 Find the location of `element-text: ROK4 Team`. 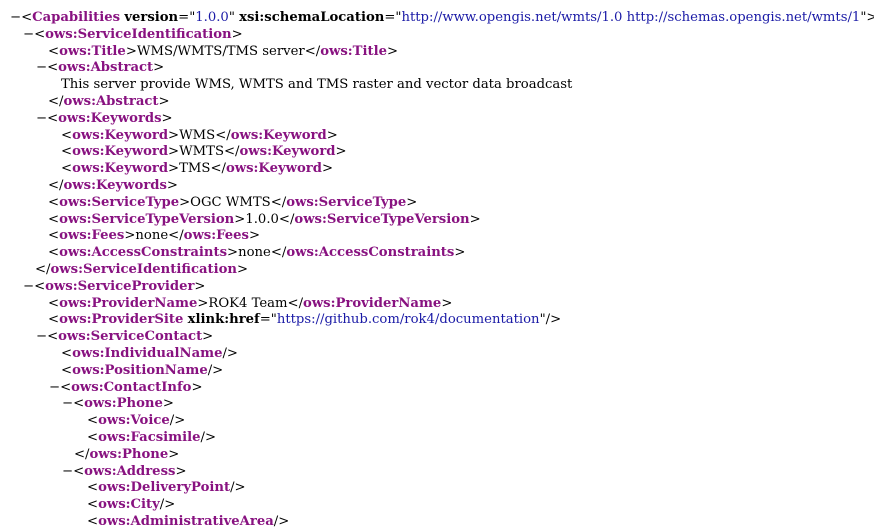

element-text: ROK4 Team is located at coordinates (248, 303).